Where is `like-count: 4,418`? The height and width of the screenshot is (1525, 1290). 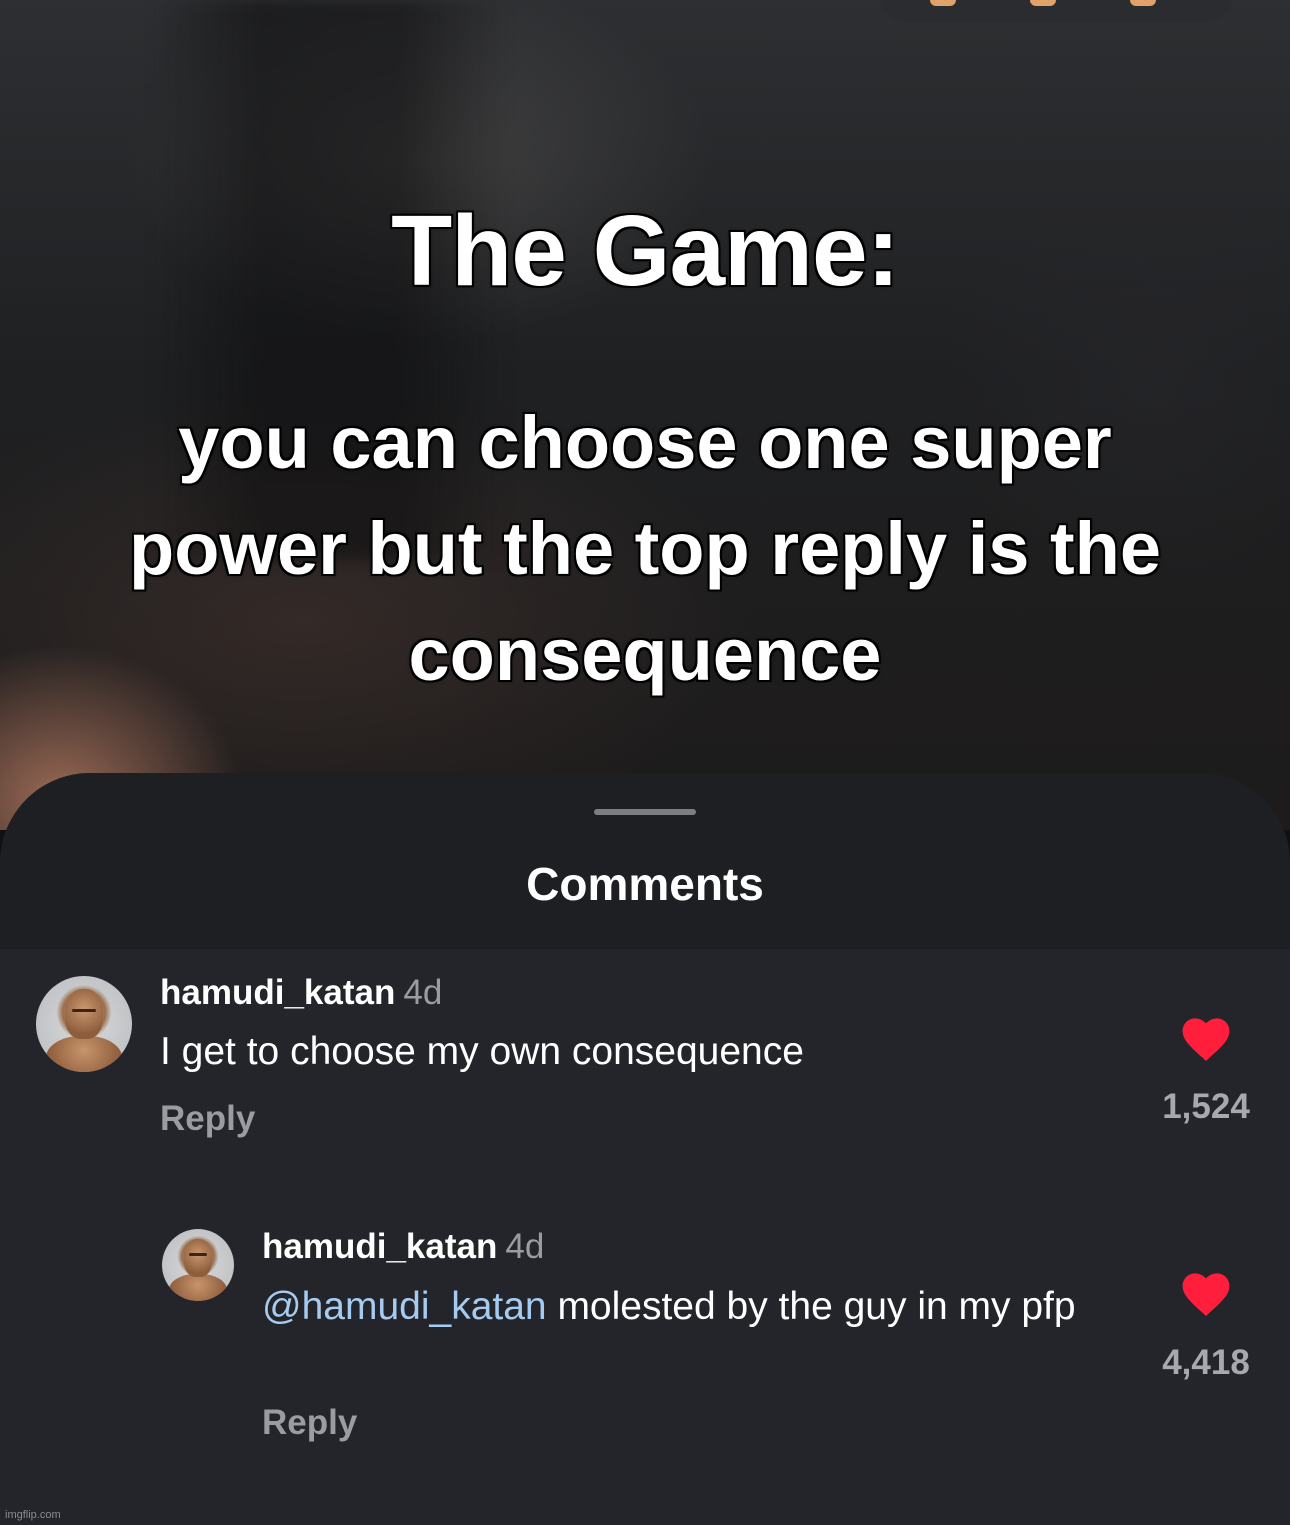 like-count: 4,418 is located at coordinates (1206, 1362).